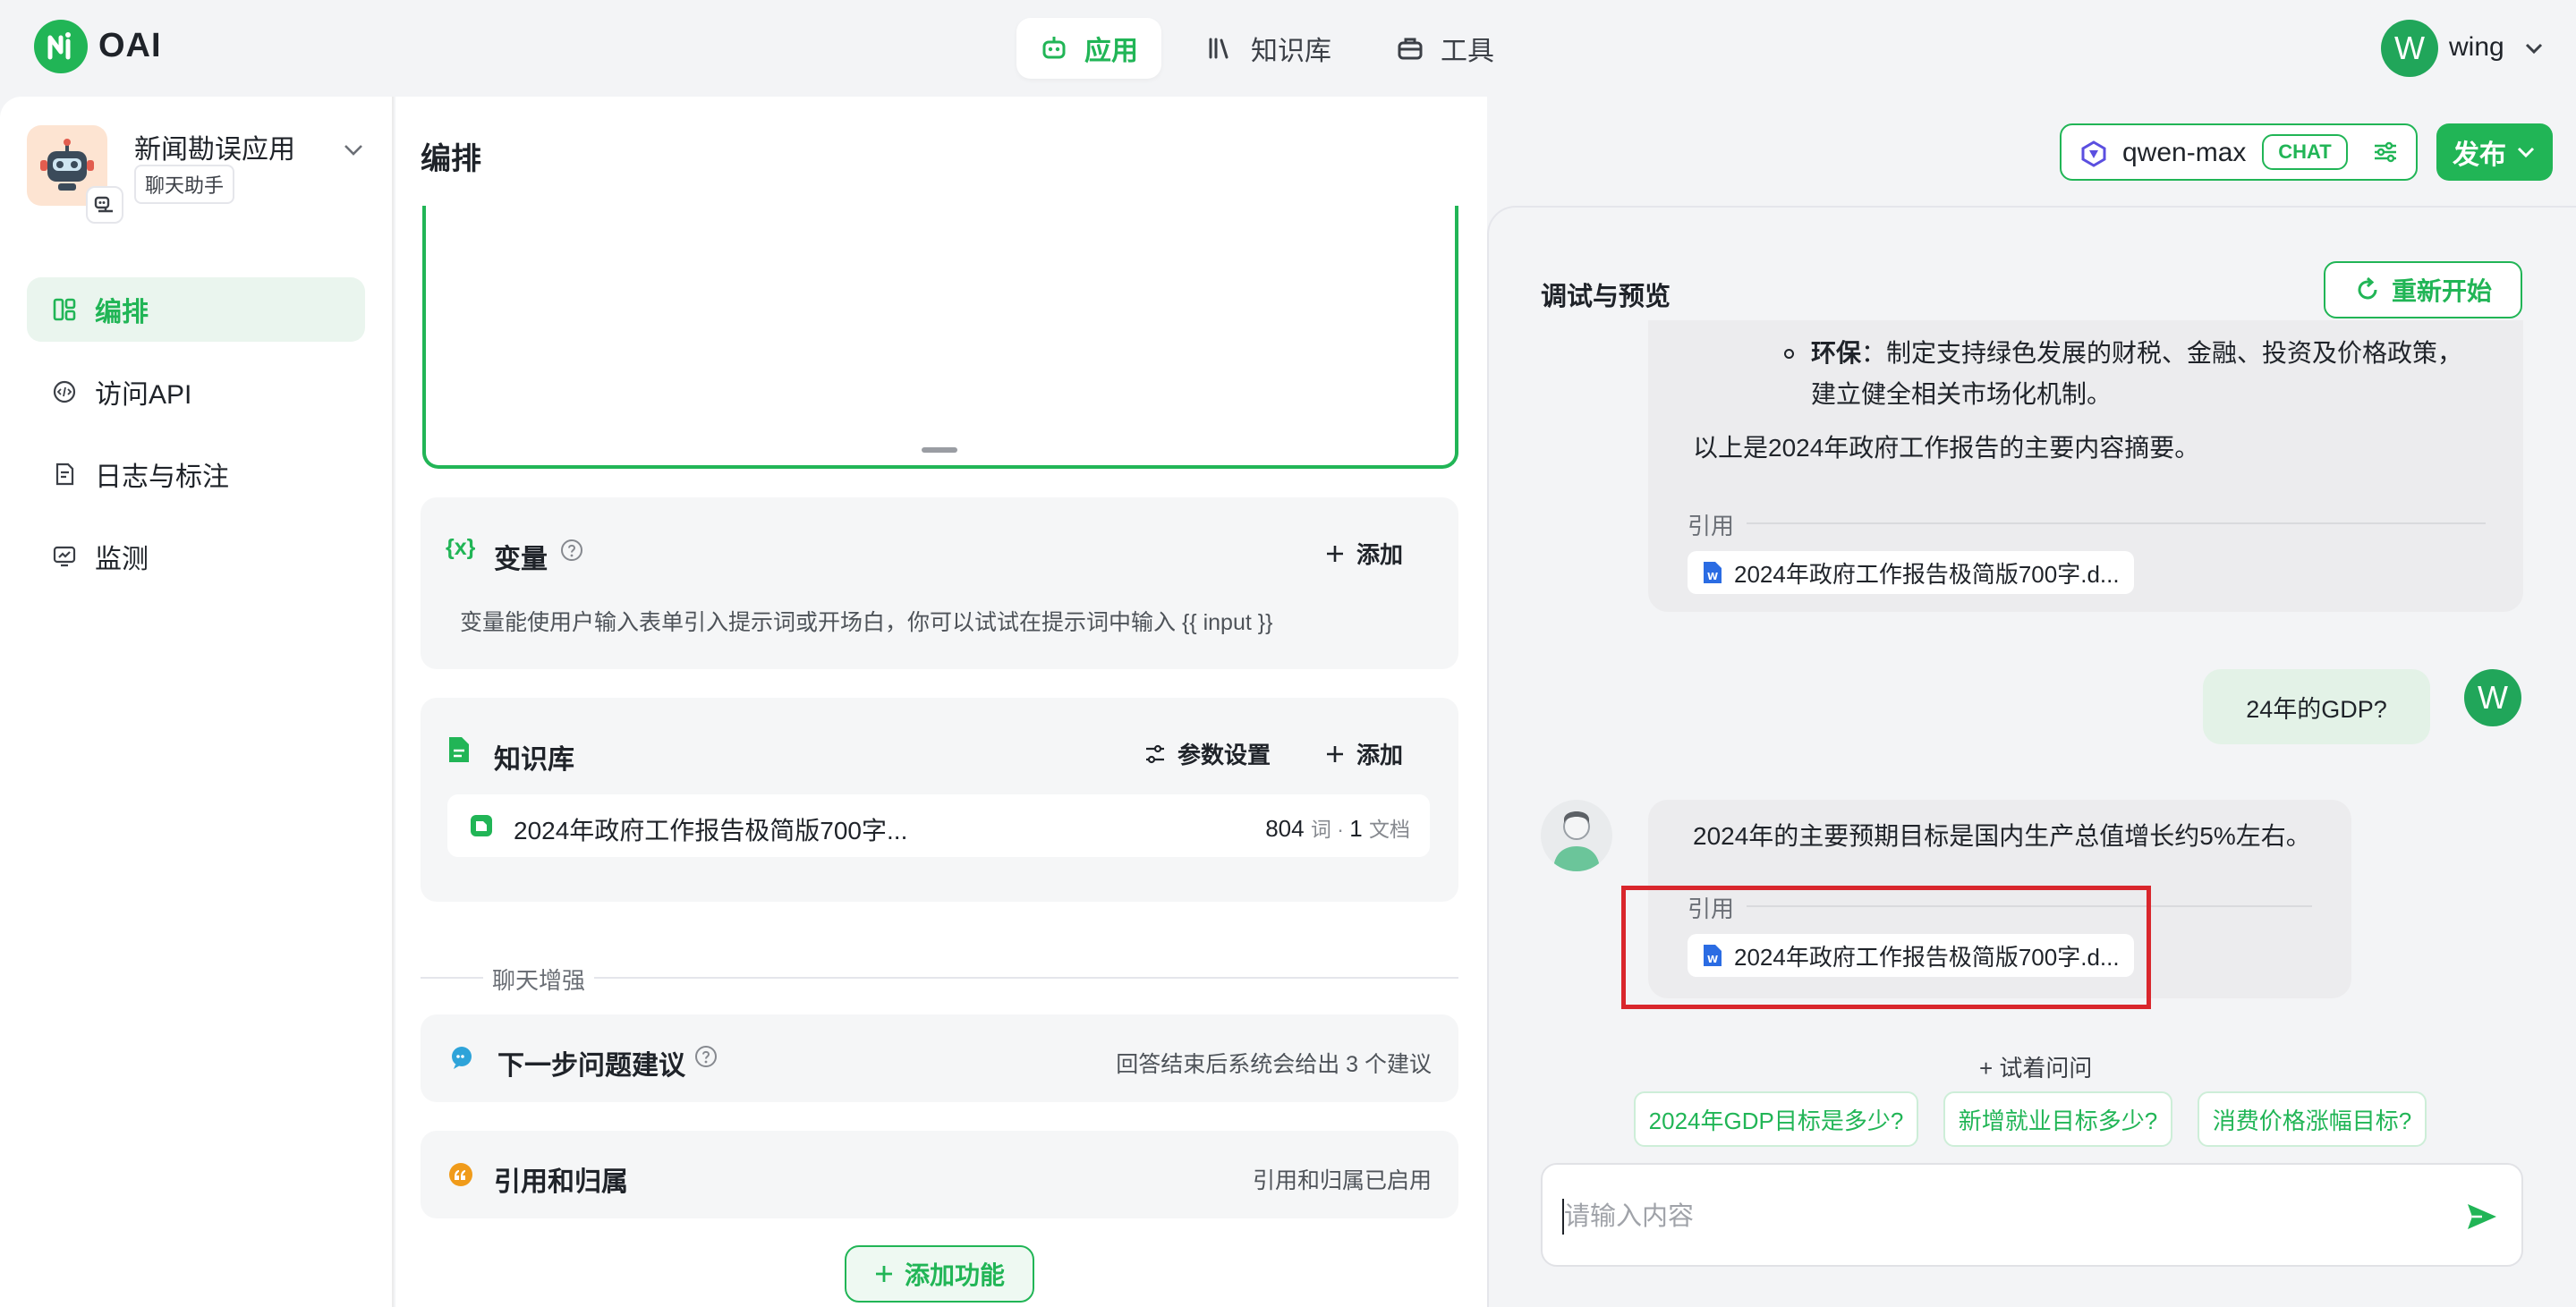 The height and width of the screenshot is (1307, 2576). I want to click on sidebar-item-orchestrate: 编排, so click(196, 309).